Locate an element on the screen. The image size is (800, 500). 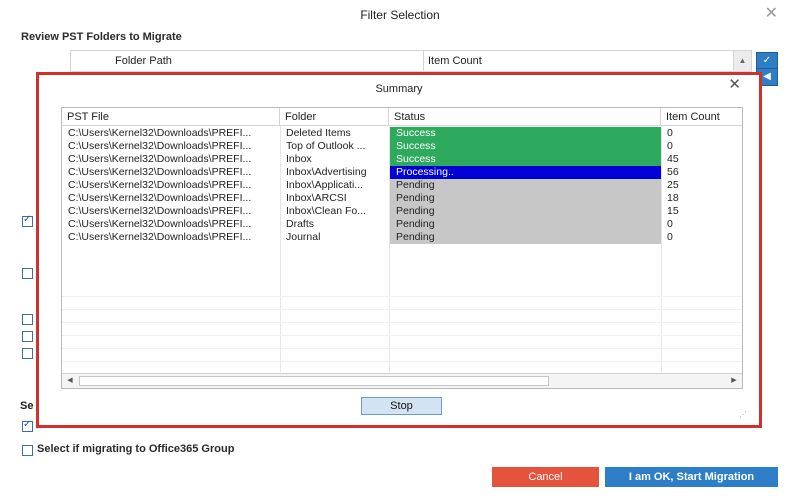
column-folder: Folder is located at coordinates (334, 117).